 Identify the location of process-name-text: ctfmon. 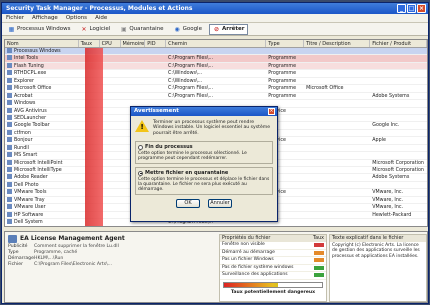
(22, 133).